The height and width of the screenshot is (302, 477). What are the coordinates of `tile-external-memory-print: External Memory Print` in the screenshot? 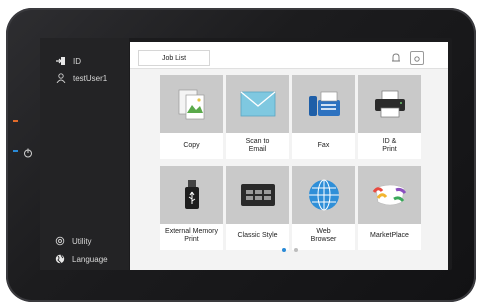 It's located at (191, 208).